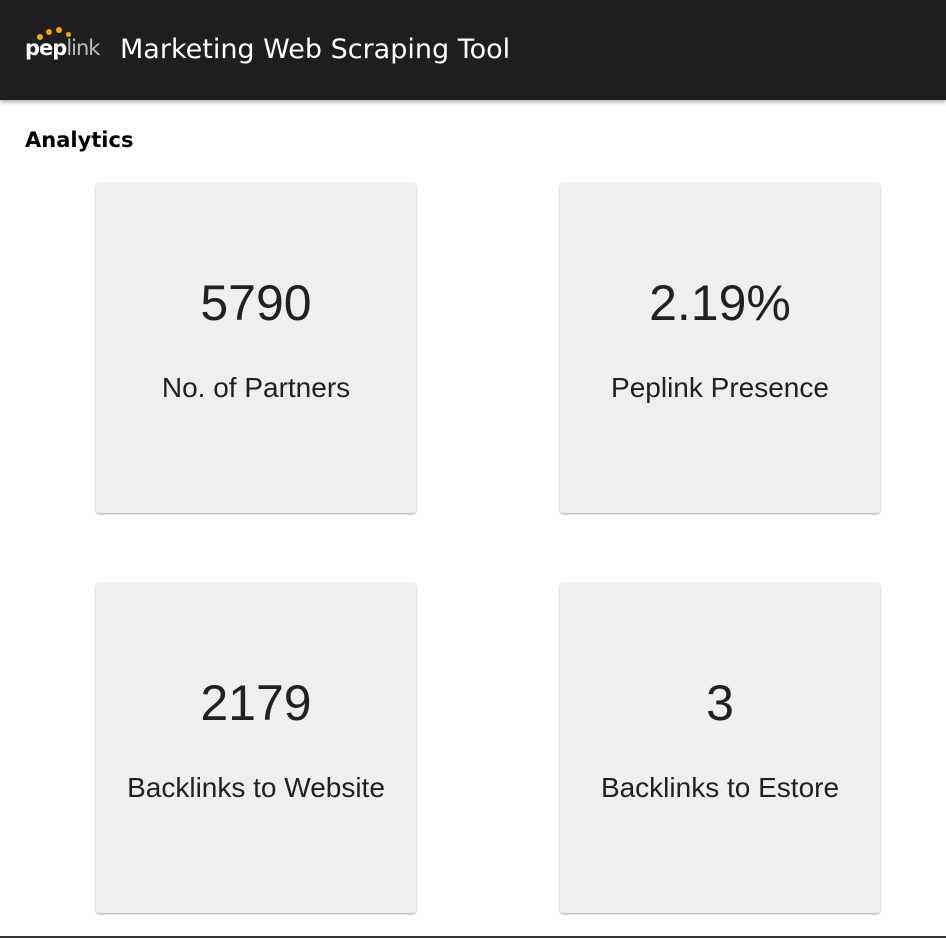 The height and width of the screenshot is (938, 946). I want to click on app-header: peplink Marketing Web Scraping Tool, so click(473, 50).